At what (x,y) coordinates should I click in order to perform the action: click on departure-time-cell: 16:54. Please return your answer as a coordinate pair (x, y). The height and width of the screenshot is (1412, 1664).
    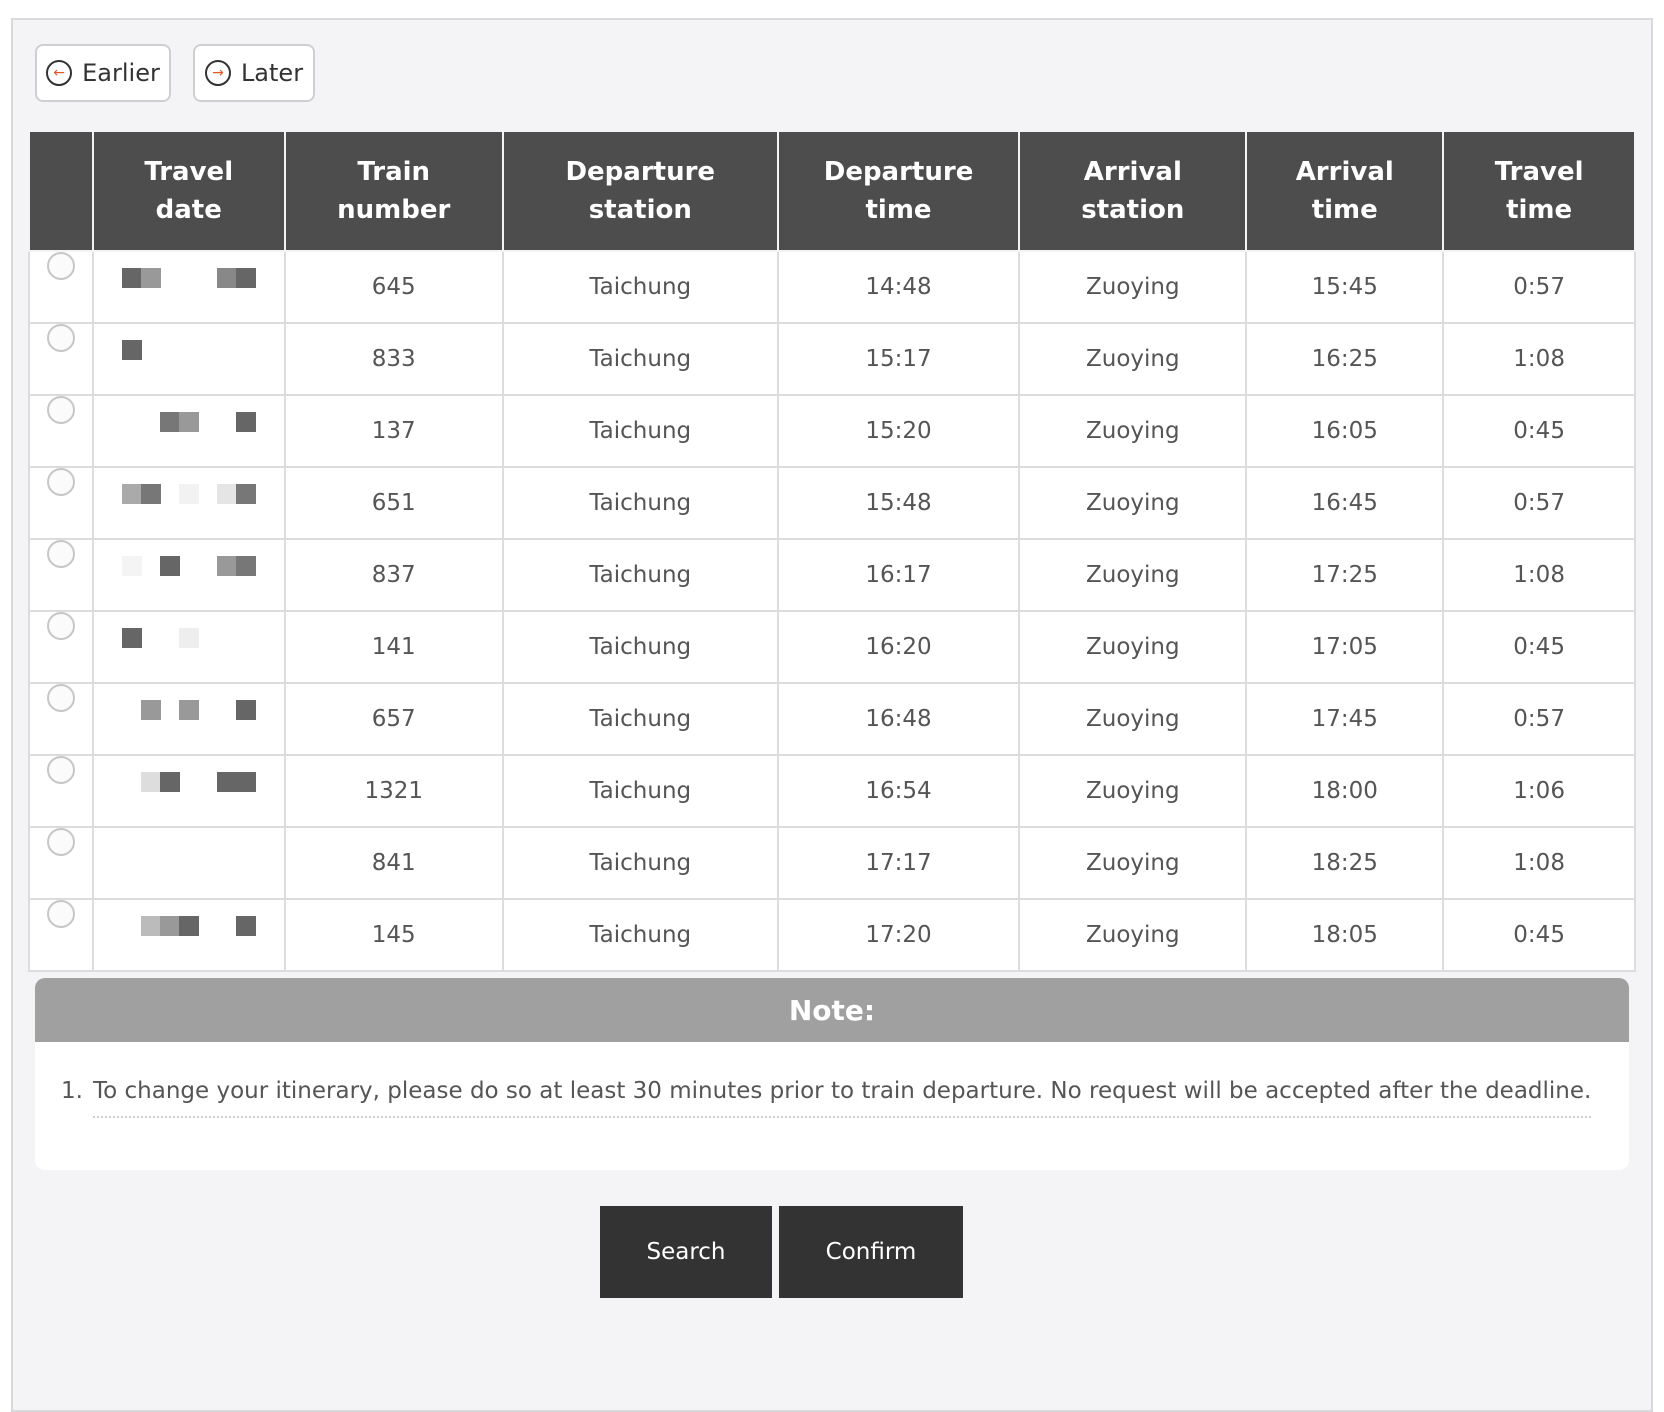
    Looking at the image, I should click on (898, 791).